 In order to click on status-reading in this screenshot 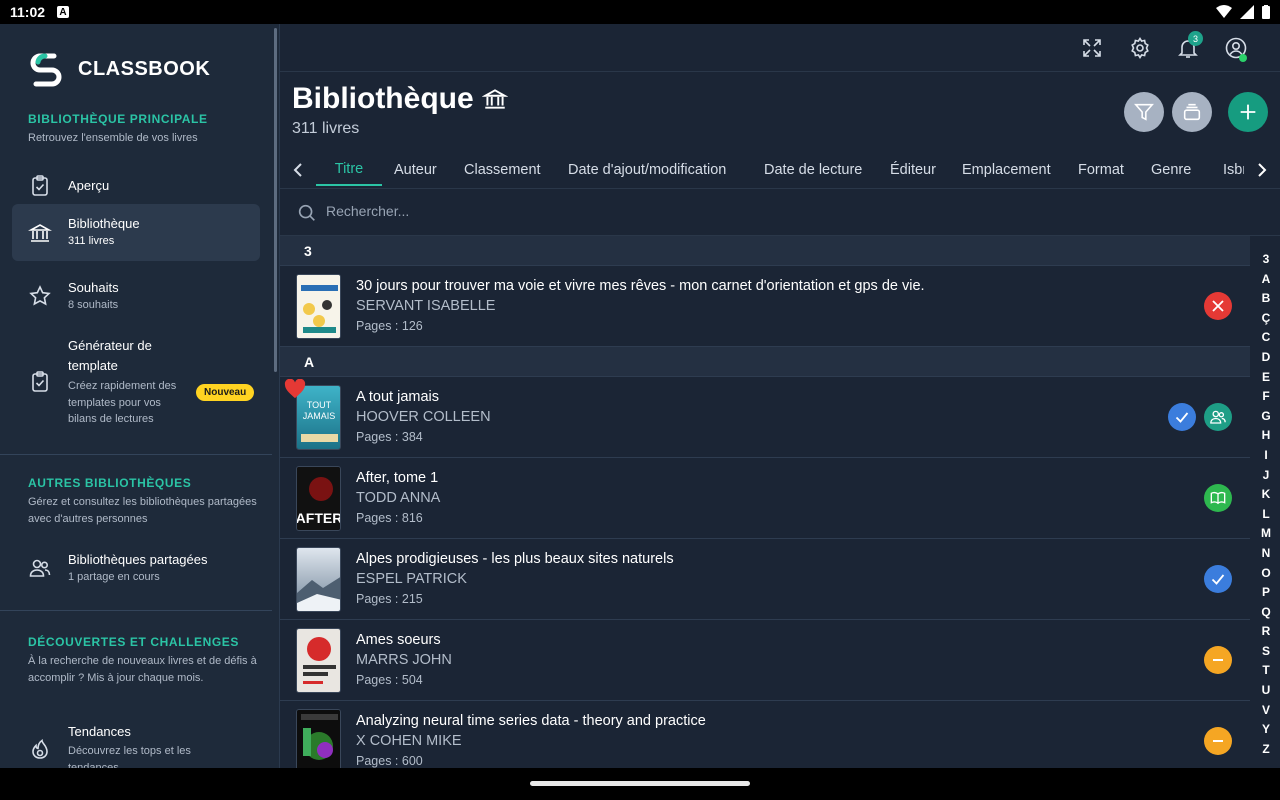, I will do `click(1218, 498)`.